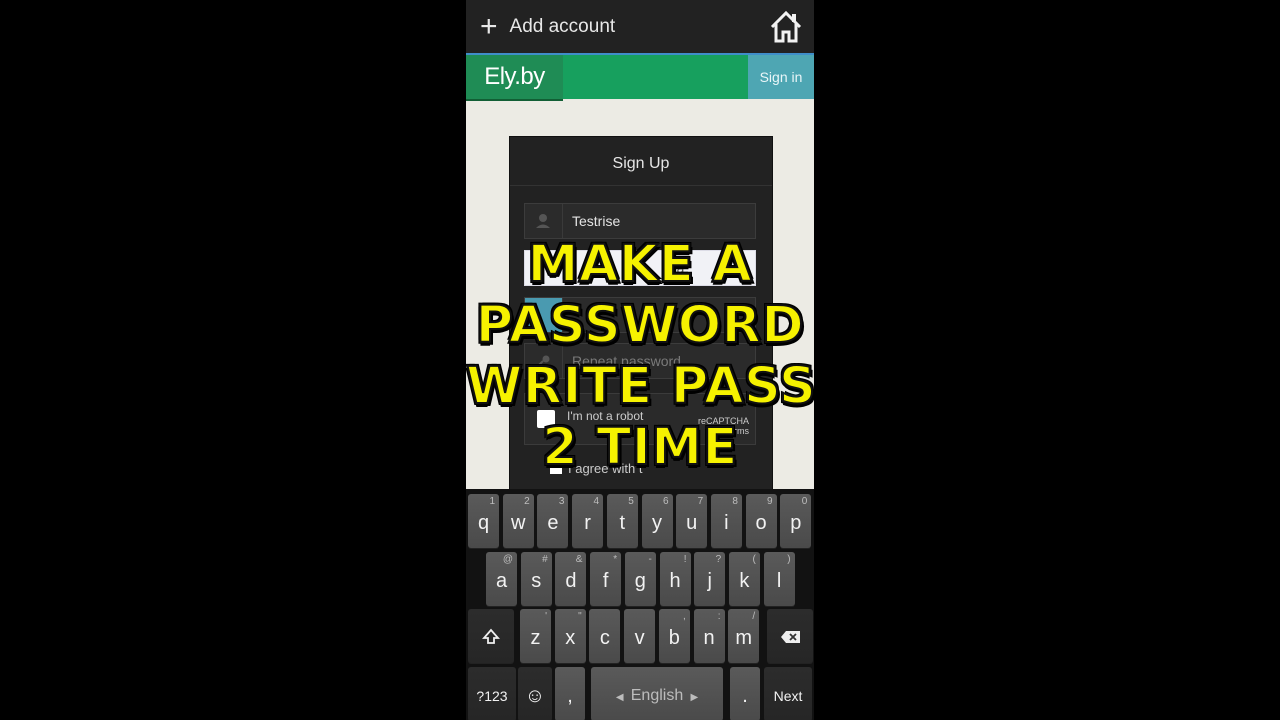  I want to click on video-caption-overlay: MAKE A PASSWORD WRITE PASS 2 TIME, so click(640, 356).